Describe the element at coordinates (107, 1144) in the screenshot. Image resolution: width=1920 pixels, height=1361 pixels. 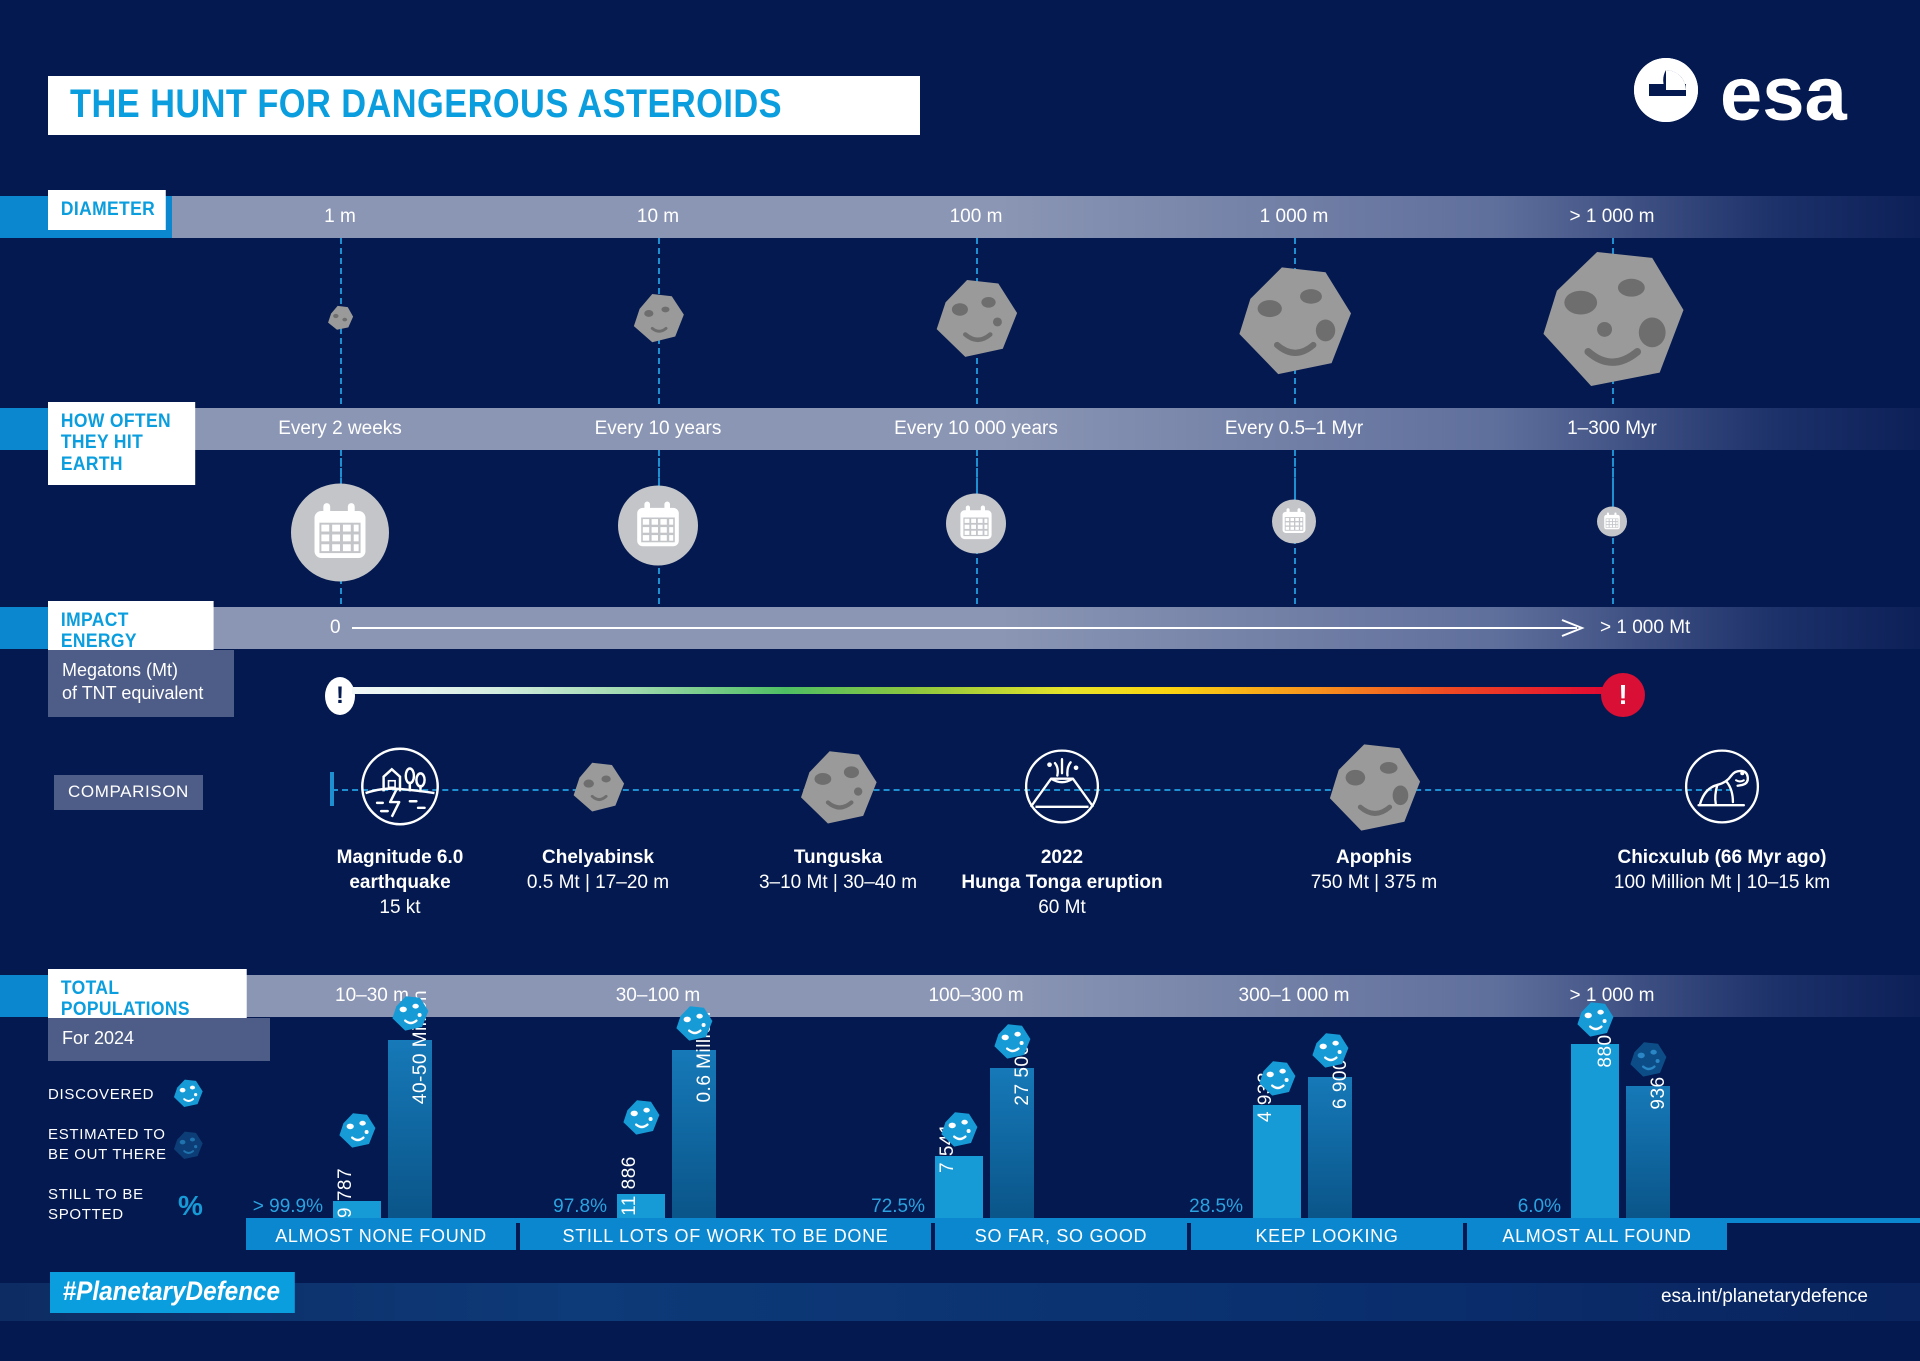
I see `legend-label-estimated: ESTIMATED TO BE OUT THERE` at that location.